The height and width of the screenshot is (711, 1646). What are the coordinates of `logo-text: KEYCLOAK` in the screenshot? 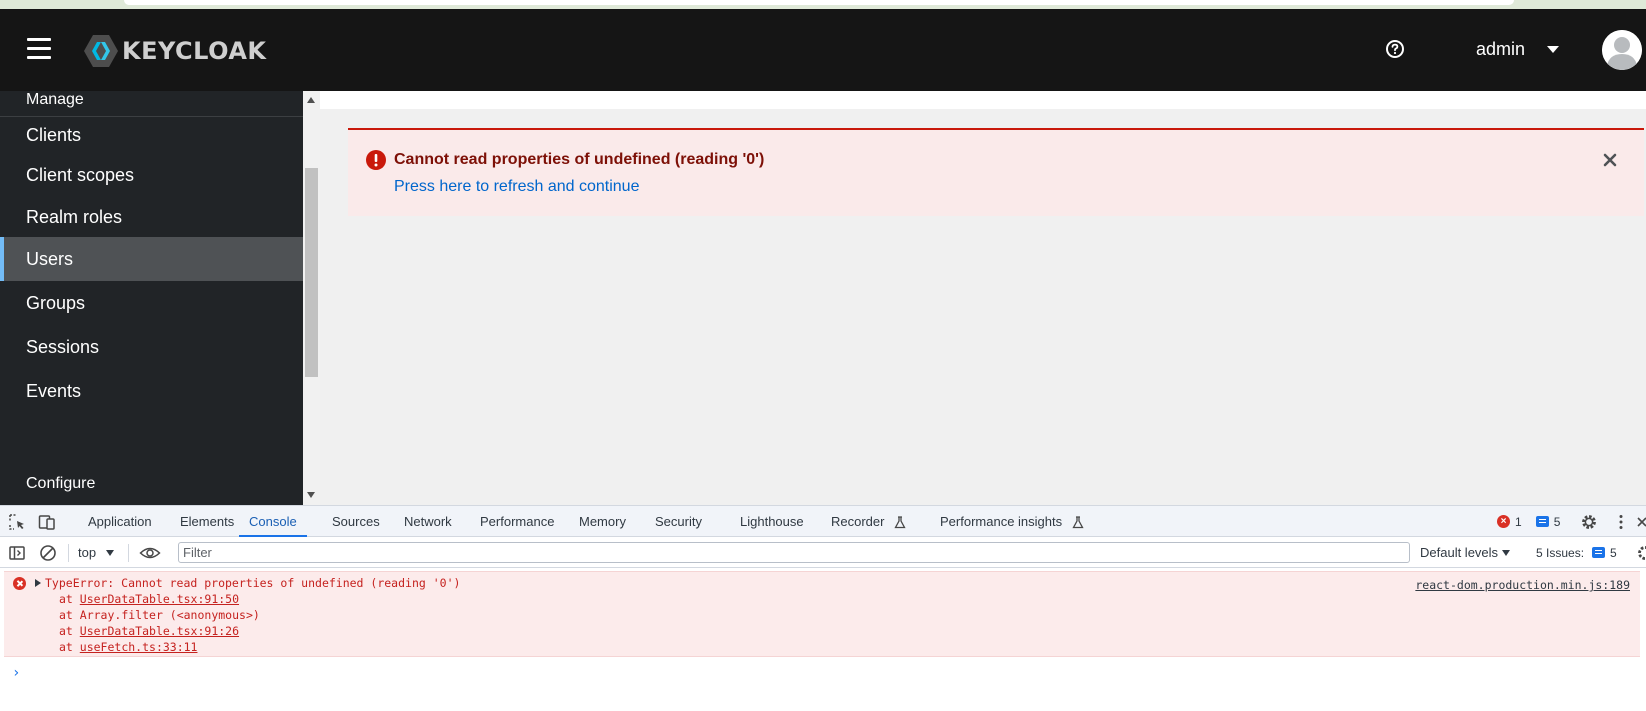 It's located at (194, 51).